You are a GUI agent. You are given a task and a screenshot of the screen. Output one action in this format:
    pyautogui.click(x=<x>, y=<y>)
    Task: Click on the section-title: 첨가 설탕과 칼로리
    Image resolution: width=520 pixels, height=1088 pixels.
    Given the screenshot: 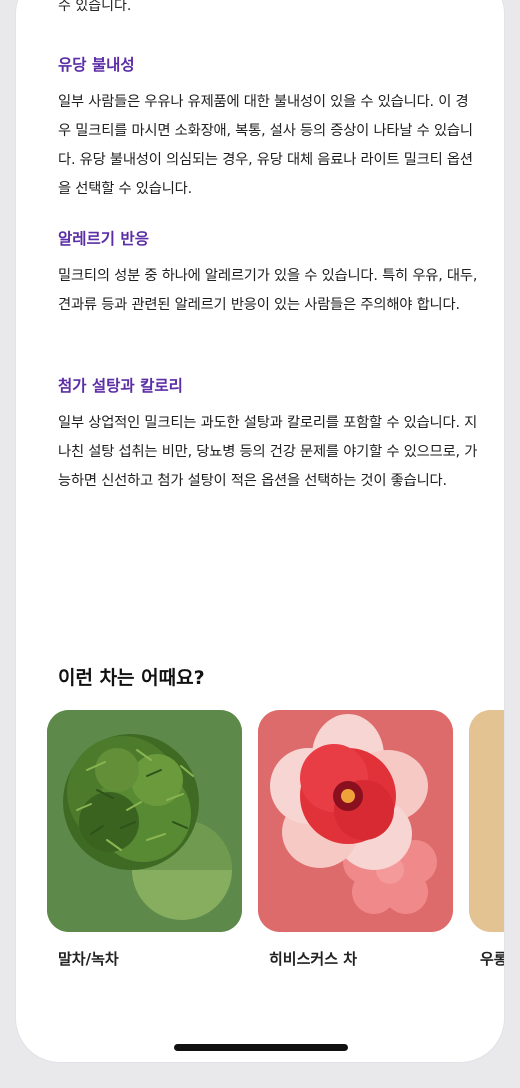 What is the action you would take?
    pyautogui.click(x=120, y=386)
    